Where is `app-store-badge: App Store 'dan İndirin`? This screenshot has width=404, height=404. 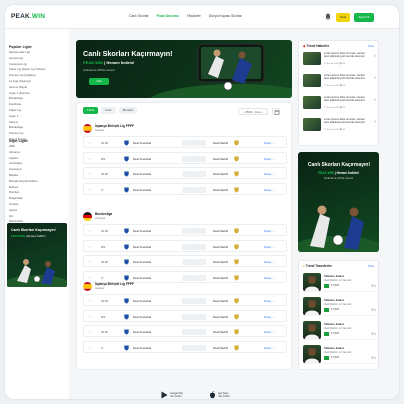
app-store-badge: App Store 'dan İndirin is located at coordinates (219, 394).